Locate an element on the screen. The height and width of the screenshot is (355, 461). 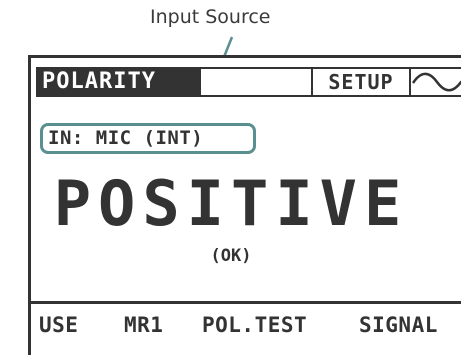
tab-waveform is located at coordinates (435, 82).